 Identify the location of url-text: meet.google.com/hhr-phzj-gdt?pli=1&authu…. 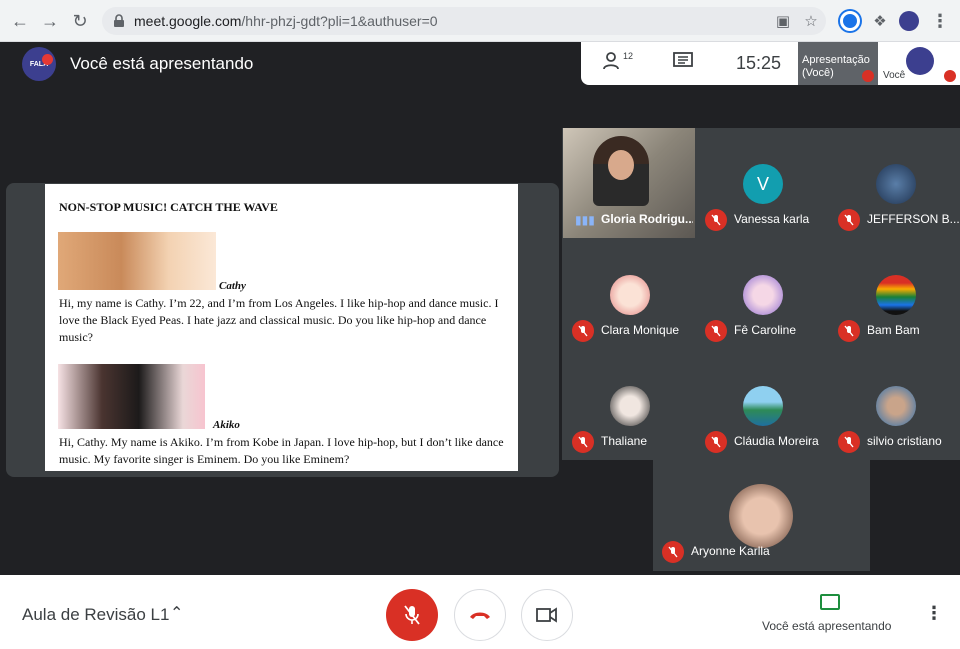
(286, 21).